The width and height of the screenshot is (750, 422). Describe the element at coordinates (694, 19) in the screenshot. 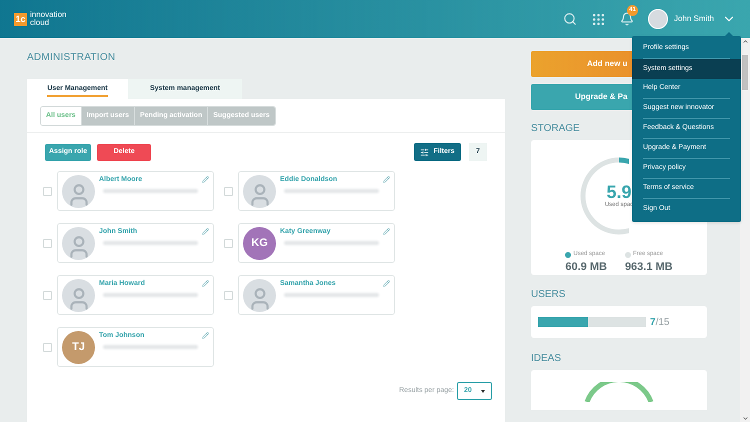

I see `user-name: John Smith` at that location.